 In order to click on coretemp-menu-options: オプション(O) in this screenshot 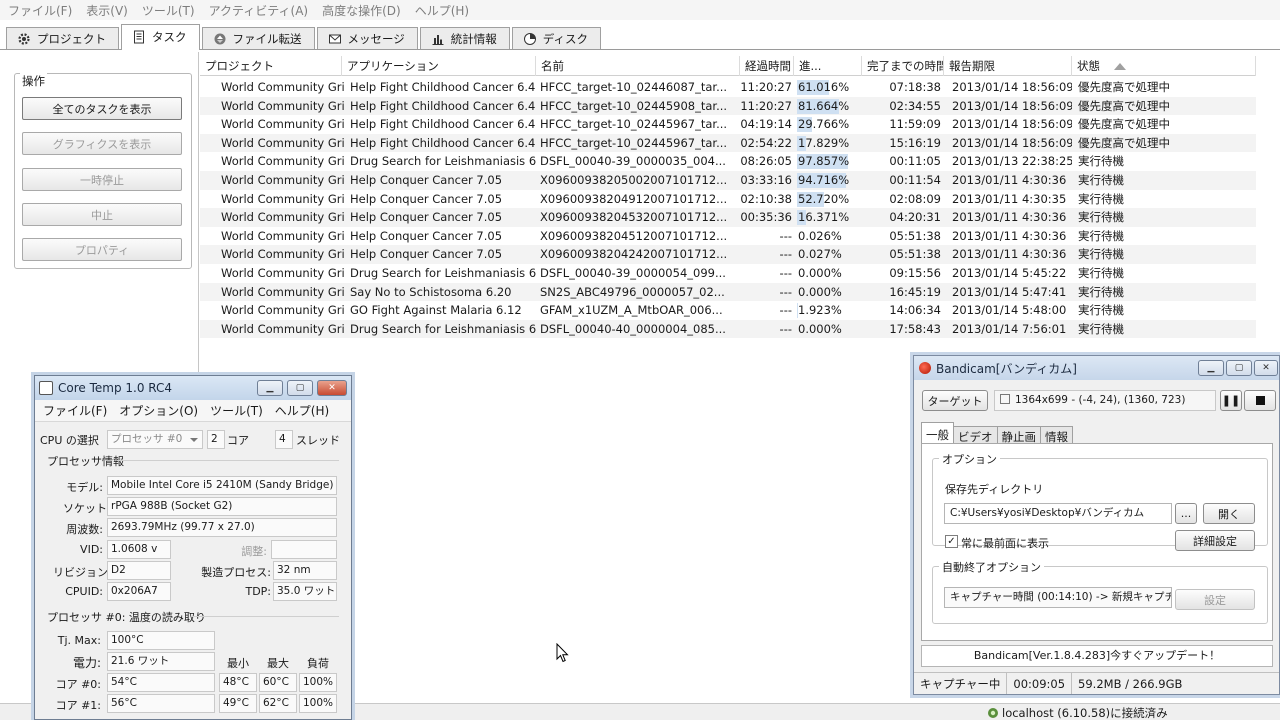, I will do `click(158, 410)`.